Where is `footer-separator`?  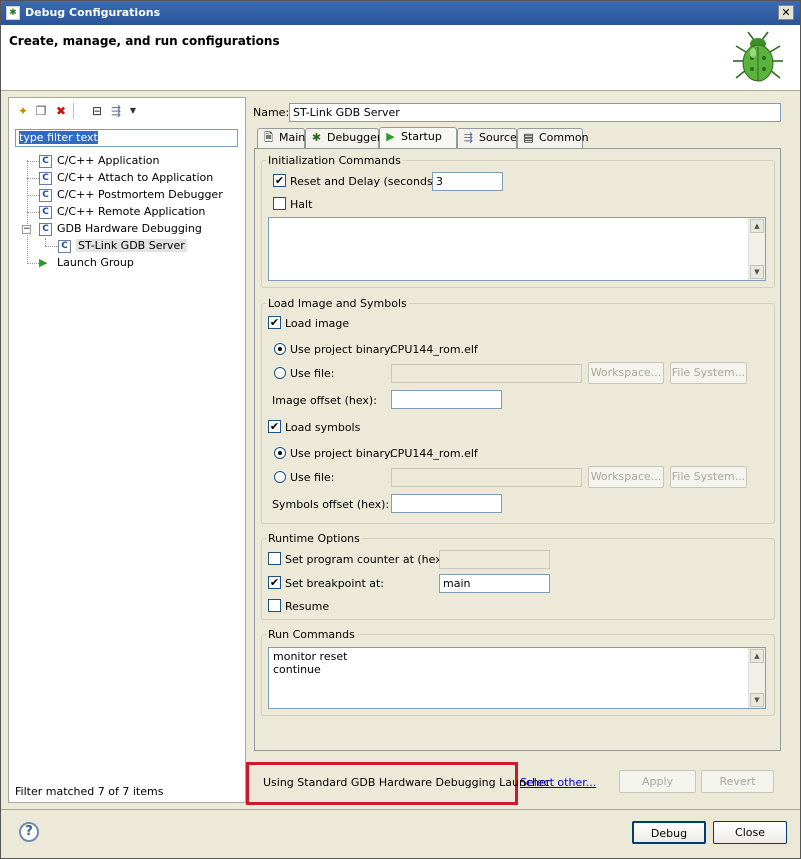 footer-separator is located at coordinates (400, 809).